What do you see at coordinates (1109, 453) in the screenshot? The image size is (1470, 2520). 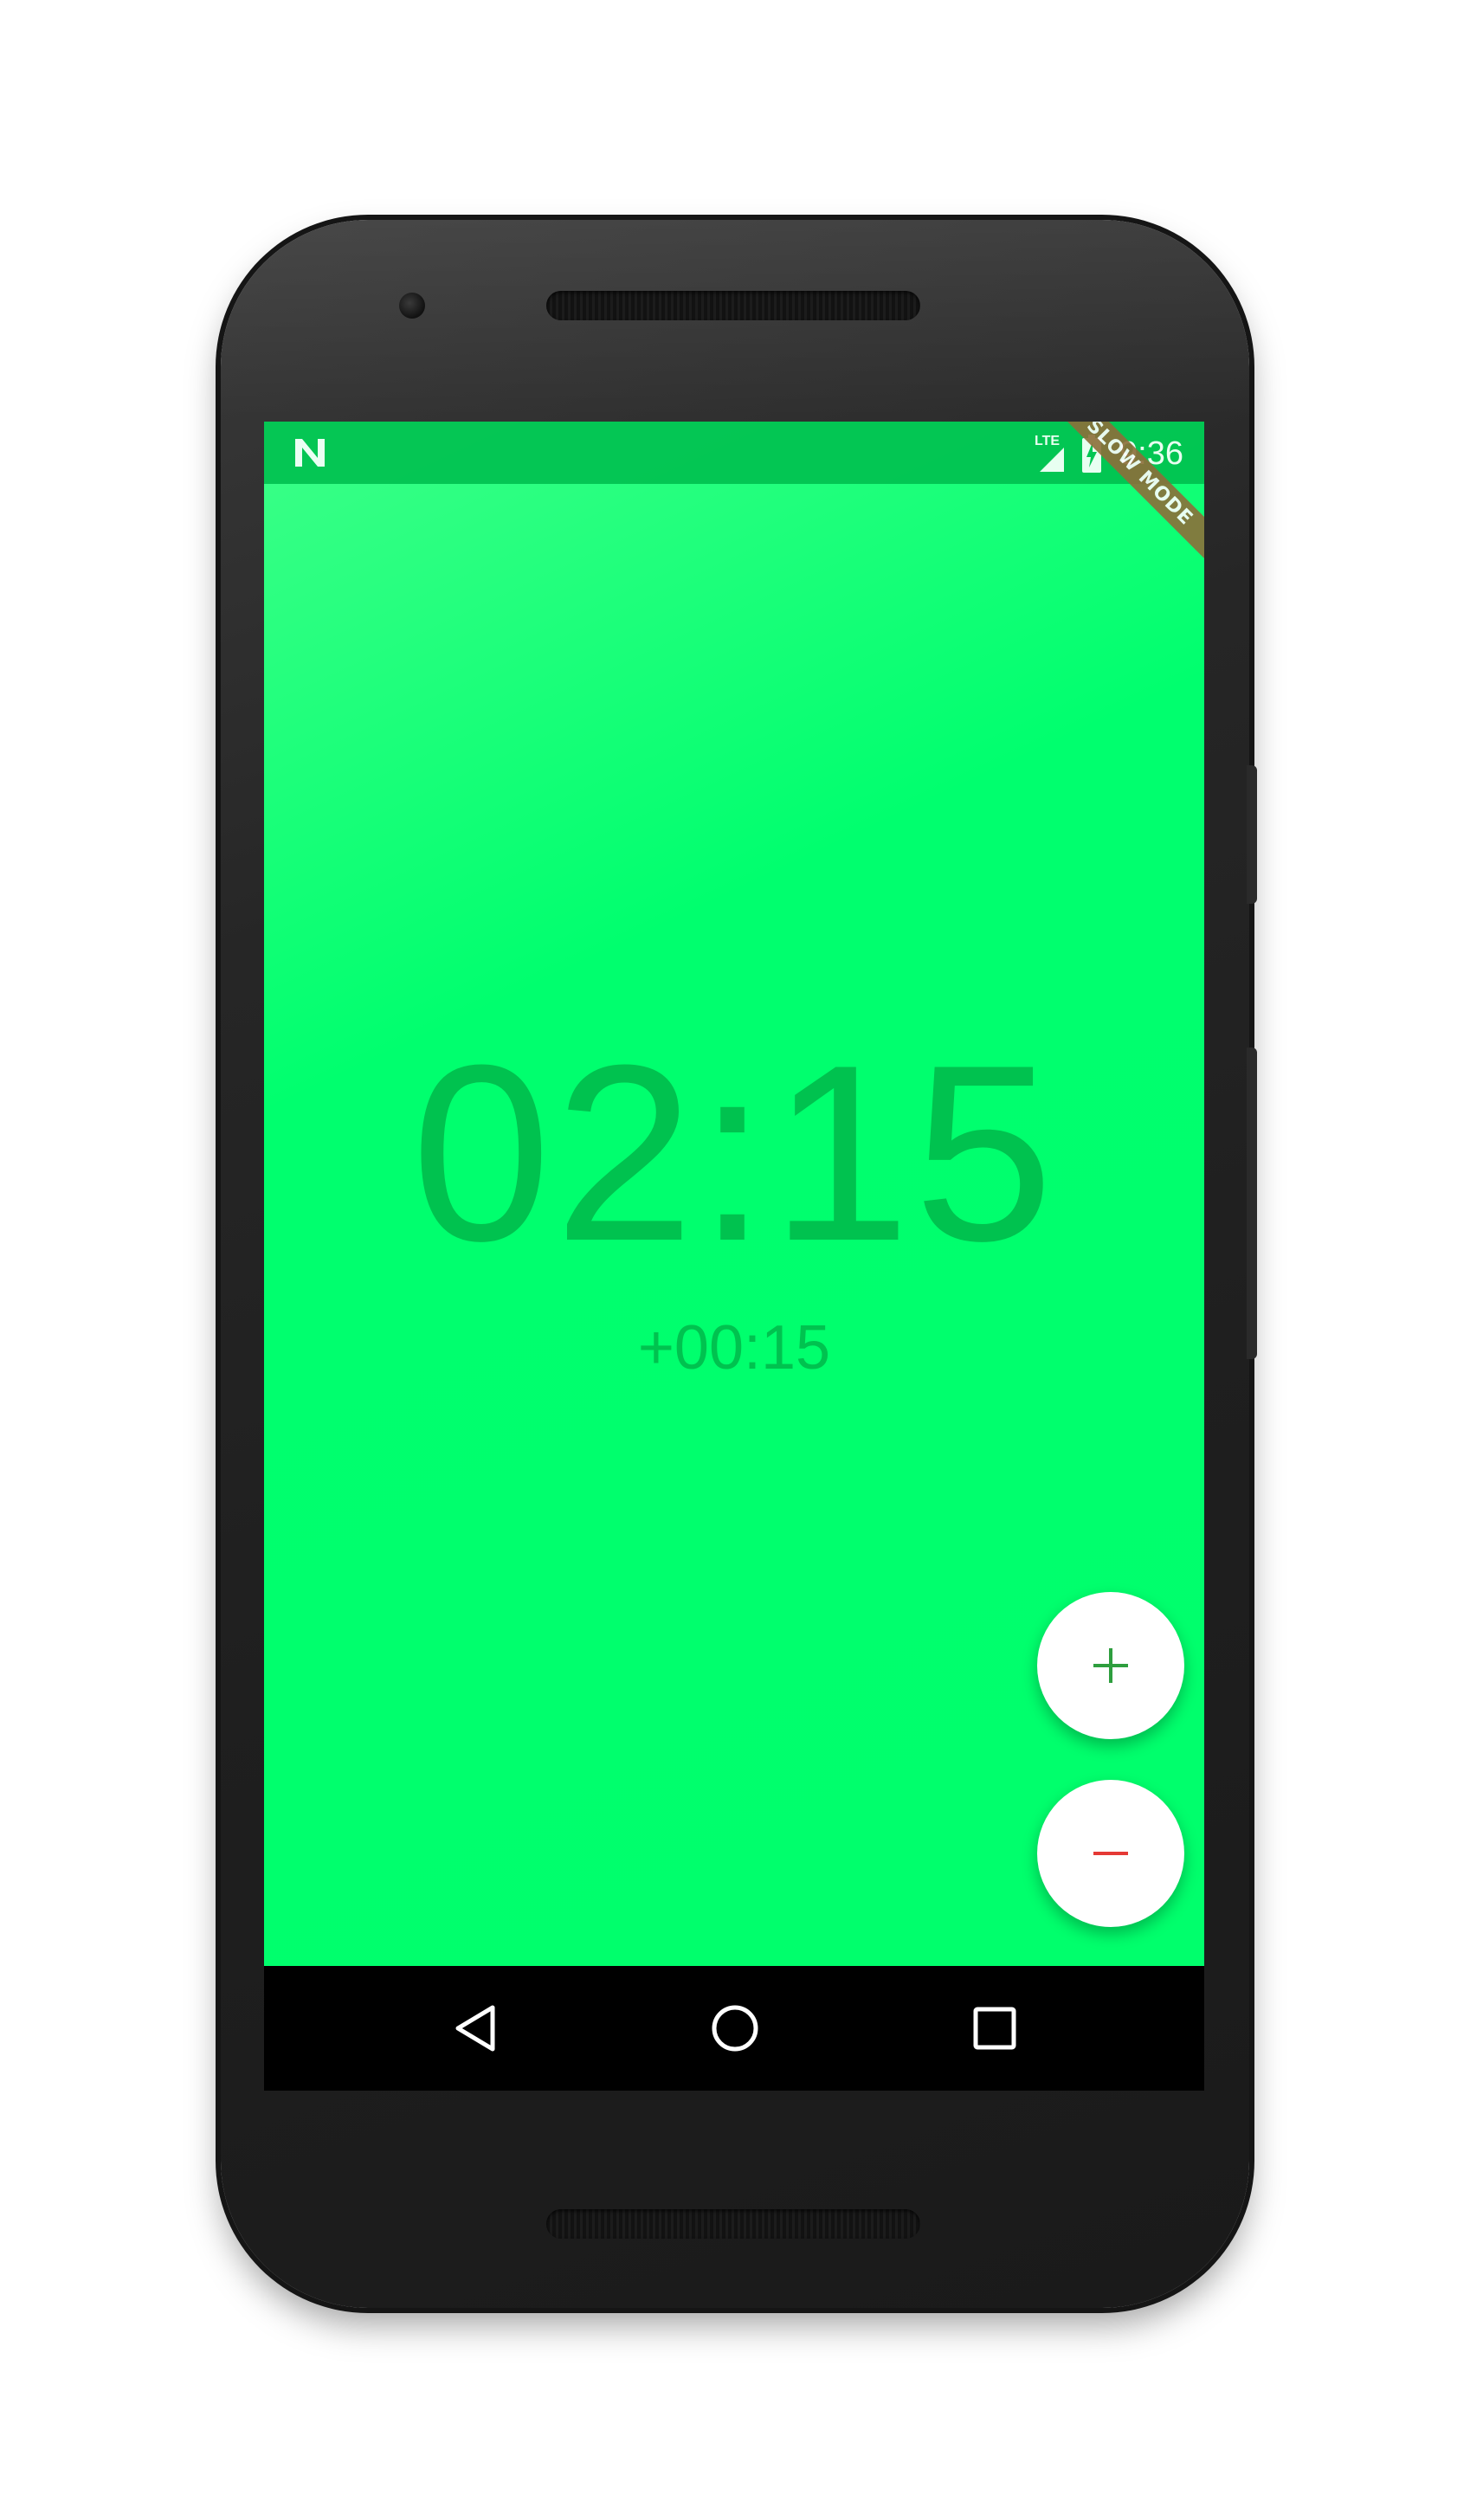 I see `status-icons: LTE 9:36` at bounding box center [1109, 453].